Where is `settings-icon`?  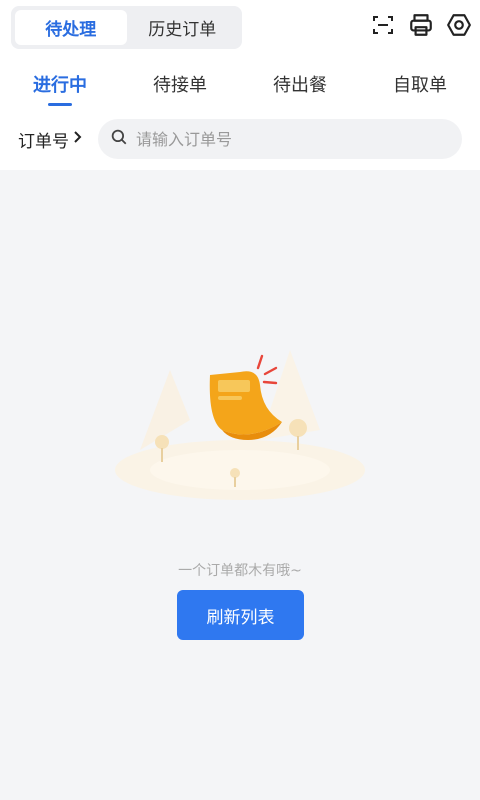
settings-icon is located at coordinates (459, 25).